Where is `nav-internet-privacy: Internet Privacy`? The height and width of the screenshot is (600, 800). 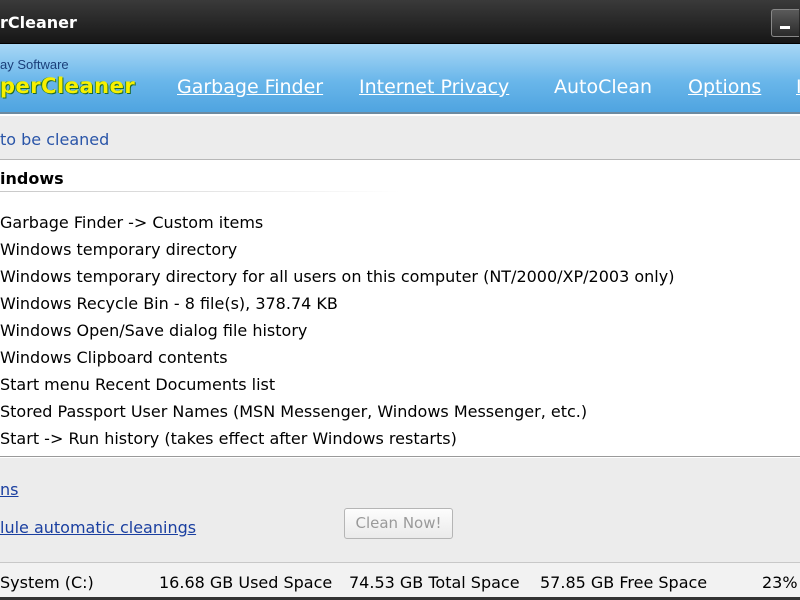 nav-internet-privacy: Internet Privacy is located at coordinates (434, 87).